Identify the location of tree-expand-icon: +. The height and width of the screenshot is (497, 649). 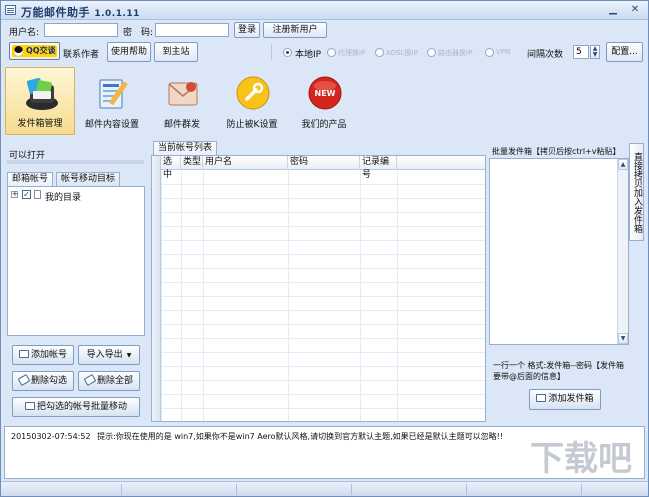
(14, 194).